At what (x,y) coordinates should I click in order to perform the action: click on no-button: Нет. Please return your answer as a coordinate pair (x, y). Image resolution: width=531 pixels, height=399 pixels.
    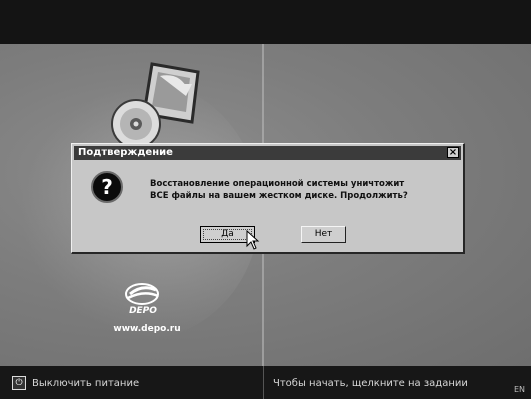
    Looking at the image, I should click on (323, 234).